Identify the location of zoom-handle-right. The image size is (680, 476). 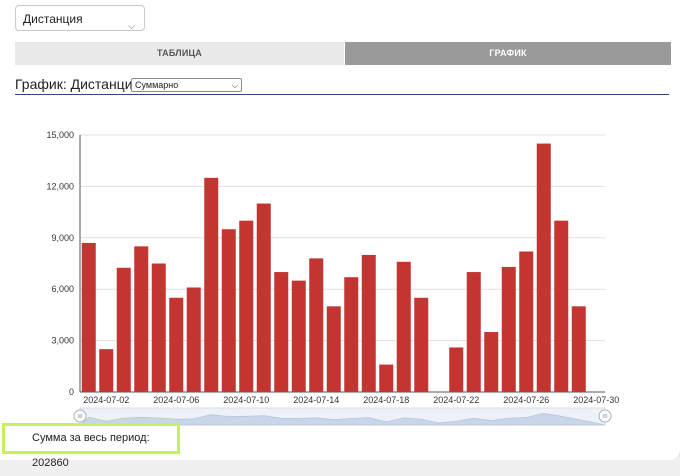
(605, 416).